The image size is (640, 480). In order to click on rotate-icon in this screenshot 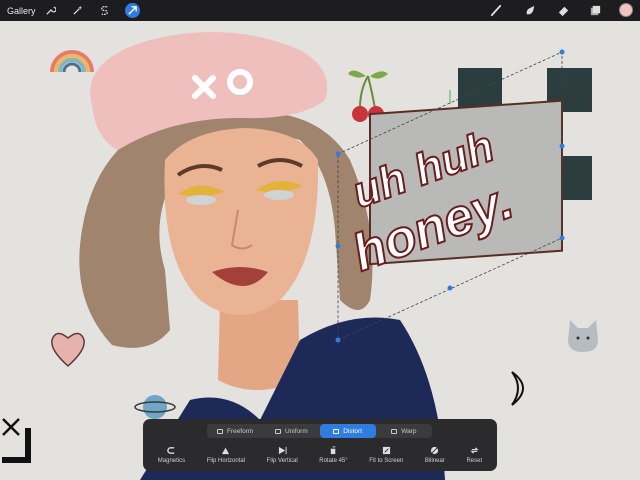, I will do `click(333, 450)`.